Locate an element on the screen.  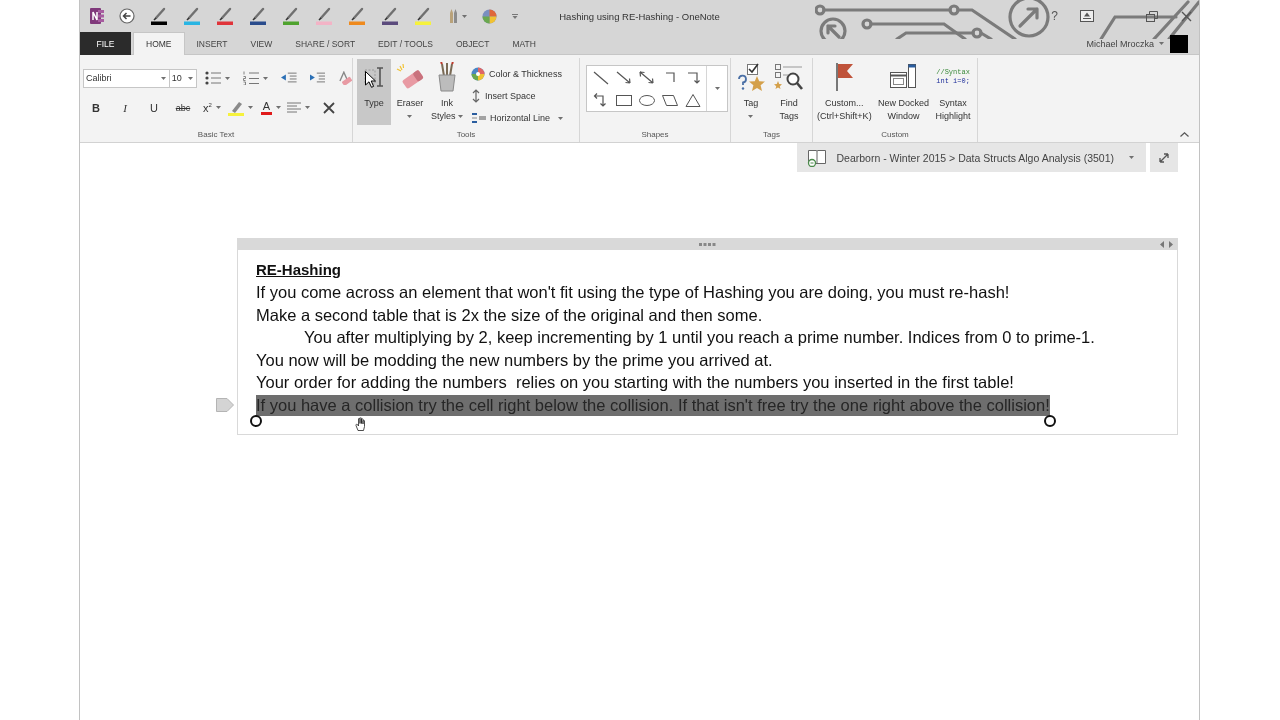
note-paragraph: If you have a collision try the cell right below the collision. If that isn't free try the one right above the collision! is located at coordinates (653, 405).